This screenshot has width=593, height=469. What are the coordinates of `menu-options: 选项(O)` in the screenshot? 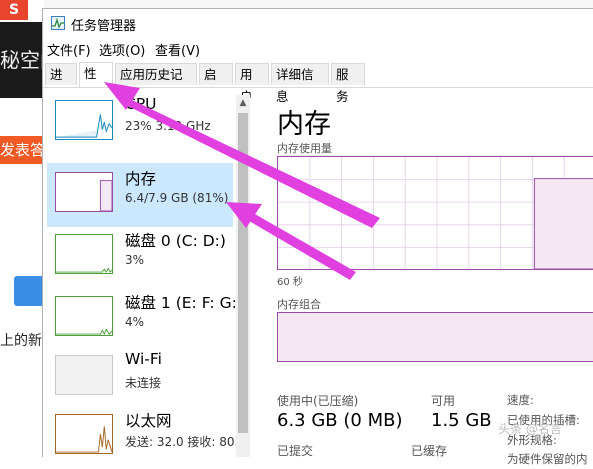 It's located at (122, 49).